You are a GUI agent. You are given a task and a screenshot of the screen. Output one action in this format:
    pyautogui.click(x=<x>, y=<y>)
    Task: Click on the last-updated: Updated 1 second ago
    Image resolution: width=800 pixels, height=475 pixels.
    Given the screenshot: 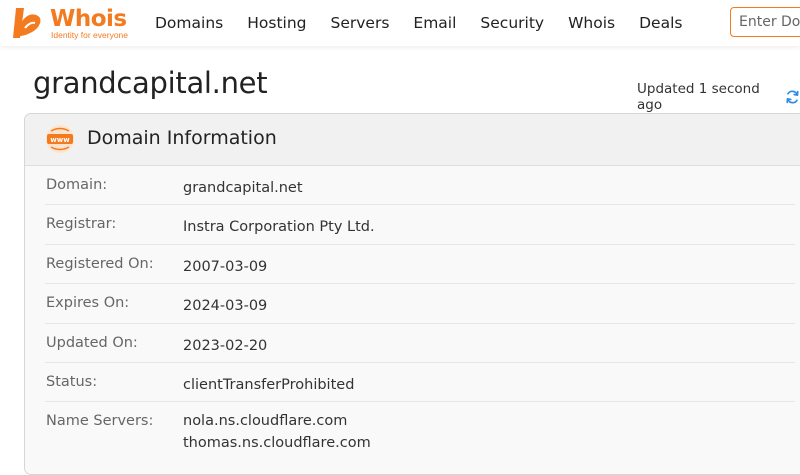 What is the action you would take?
    pyautogui.click(x=718, y=97)
    